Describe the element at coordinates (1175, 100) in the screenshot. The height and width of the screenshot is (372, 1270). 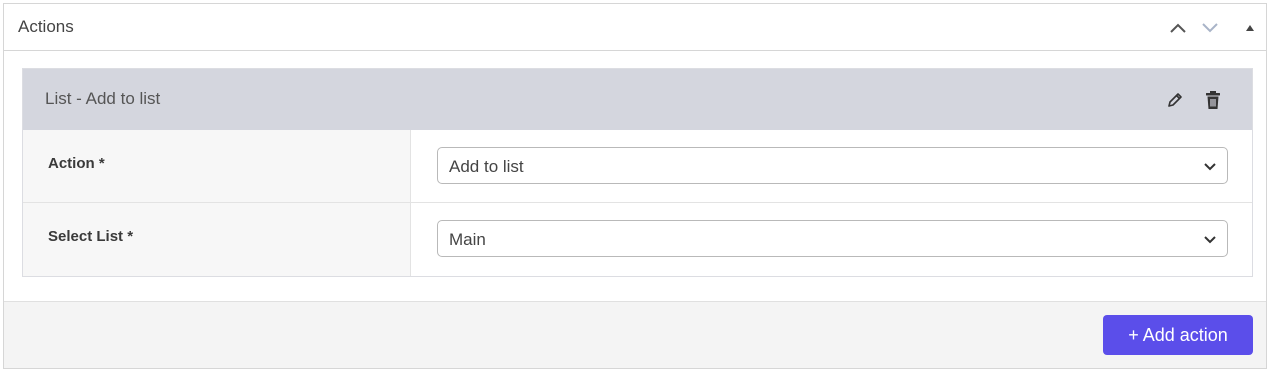
I see `pencil-icon` at that location.